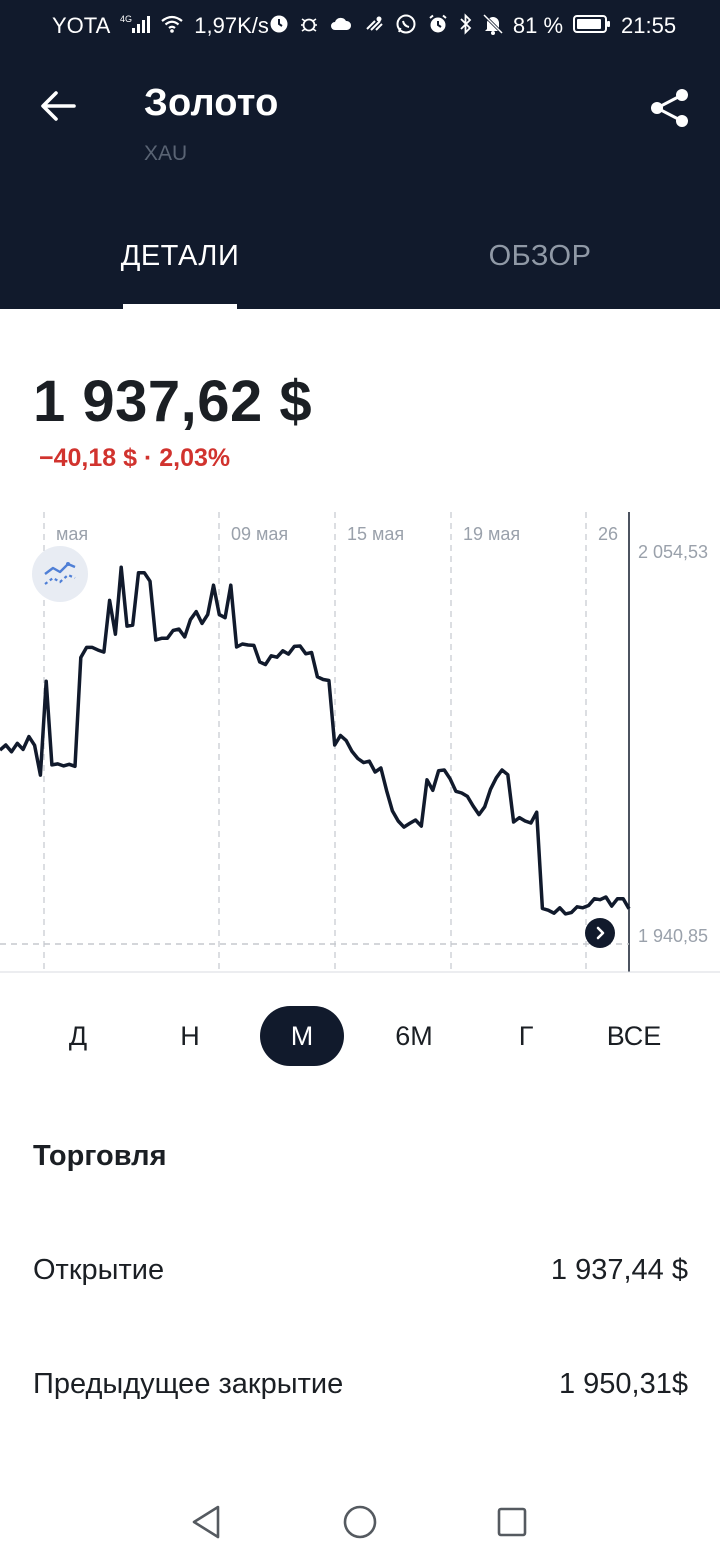 The image size is (720, 1560). I want to click on range-day-button: Д, so click(78, 1036).